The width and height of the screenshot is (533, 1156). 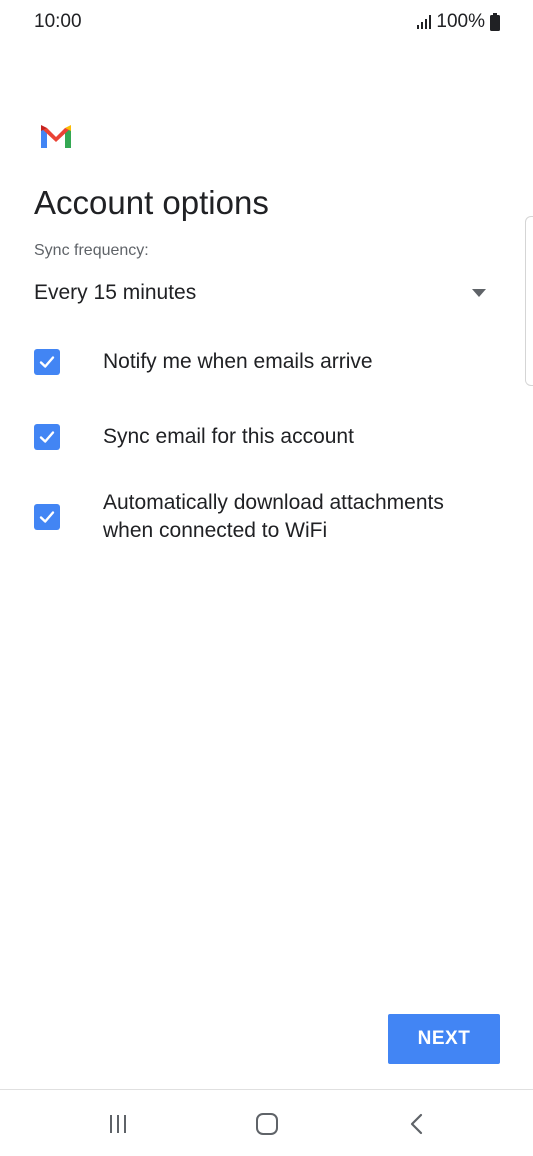 I want to click on recent-apps-button, so click(x=118, y=1124).